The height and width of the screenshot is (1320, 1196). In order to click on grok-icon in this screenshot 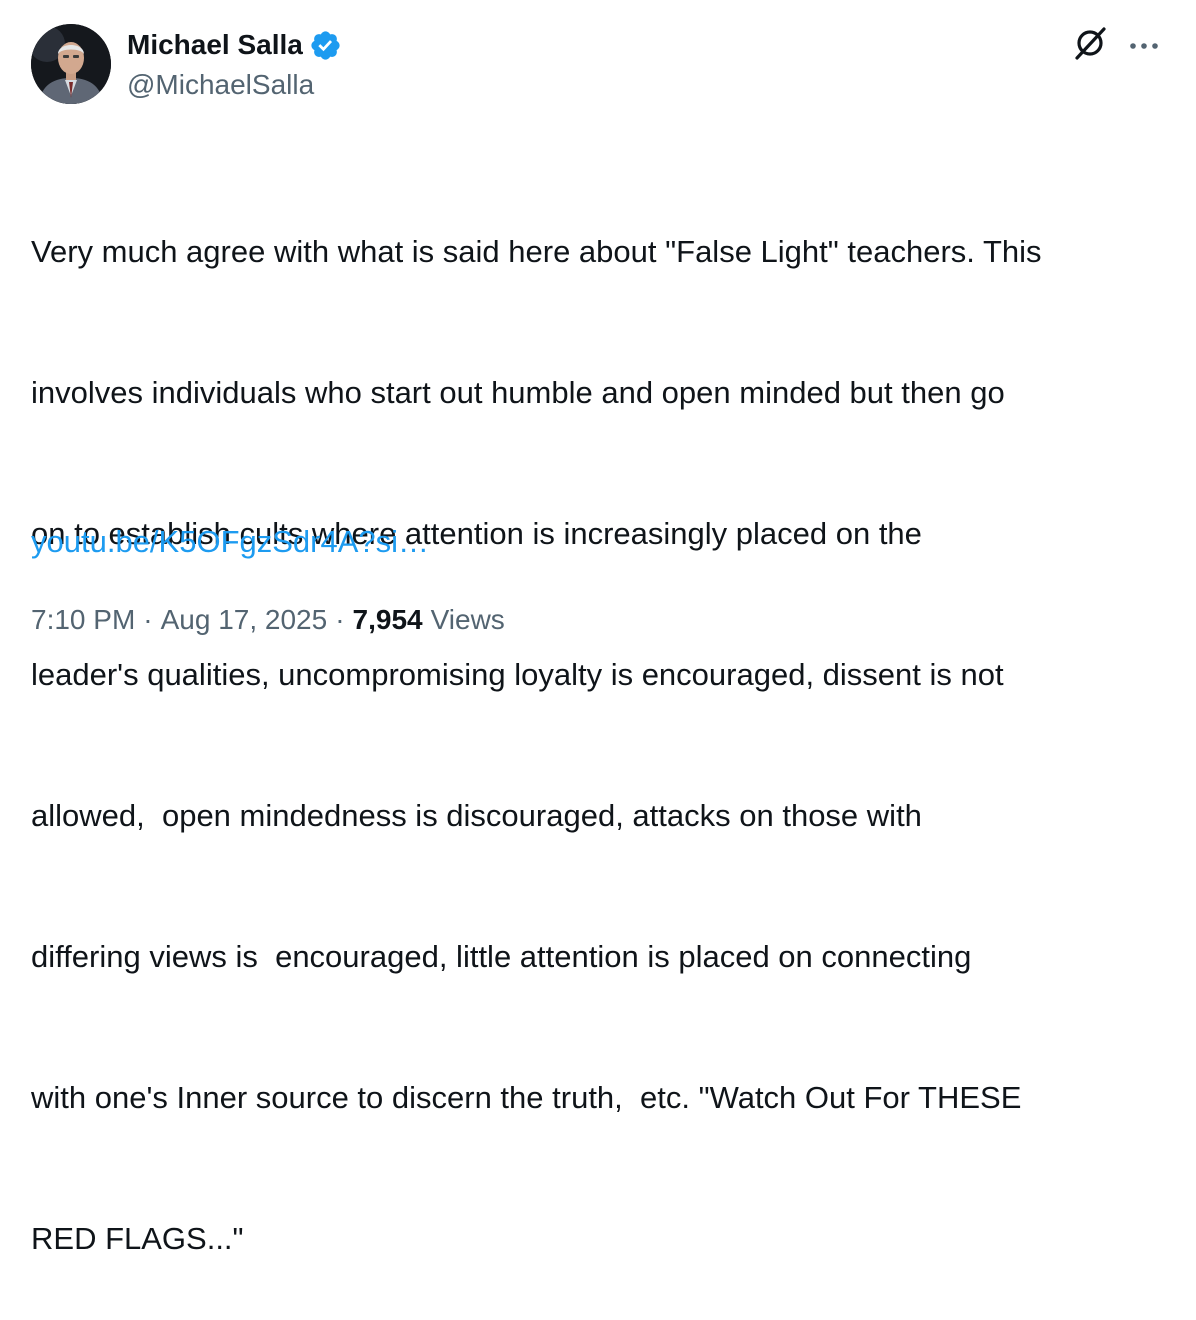, I will do `click(1090, 45)`.